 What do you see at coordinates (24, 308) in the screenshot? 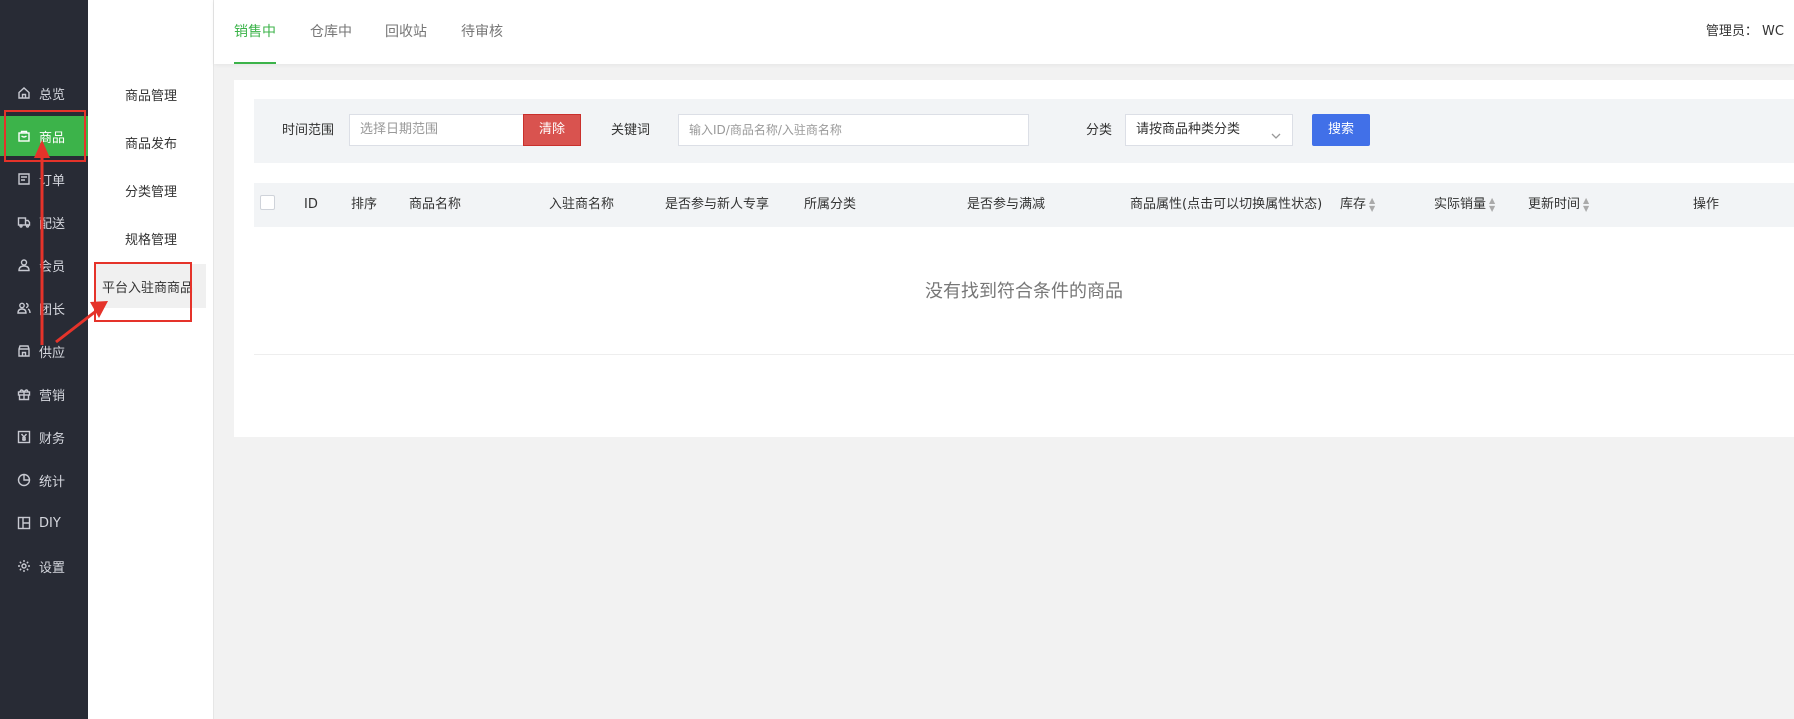
I see `leader-icon` at bounding box center [24, 308].